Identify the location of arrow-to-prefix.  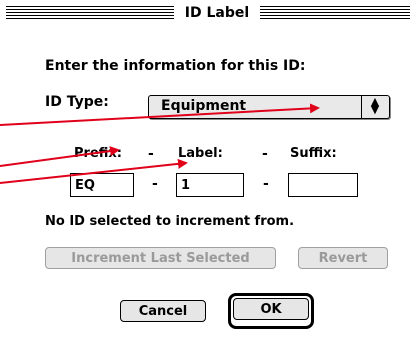
(60, 156).